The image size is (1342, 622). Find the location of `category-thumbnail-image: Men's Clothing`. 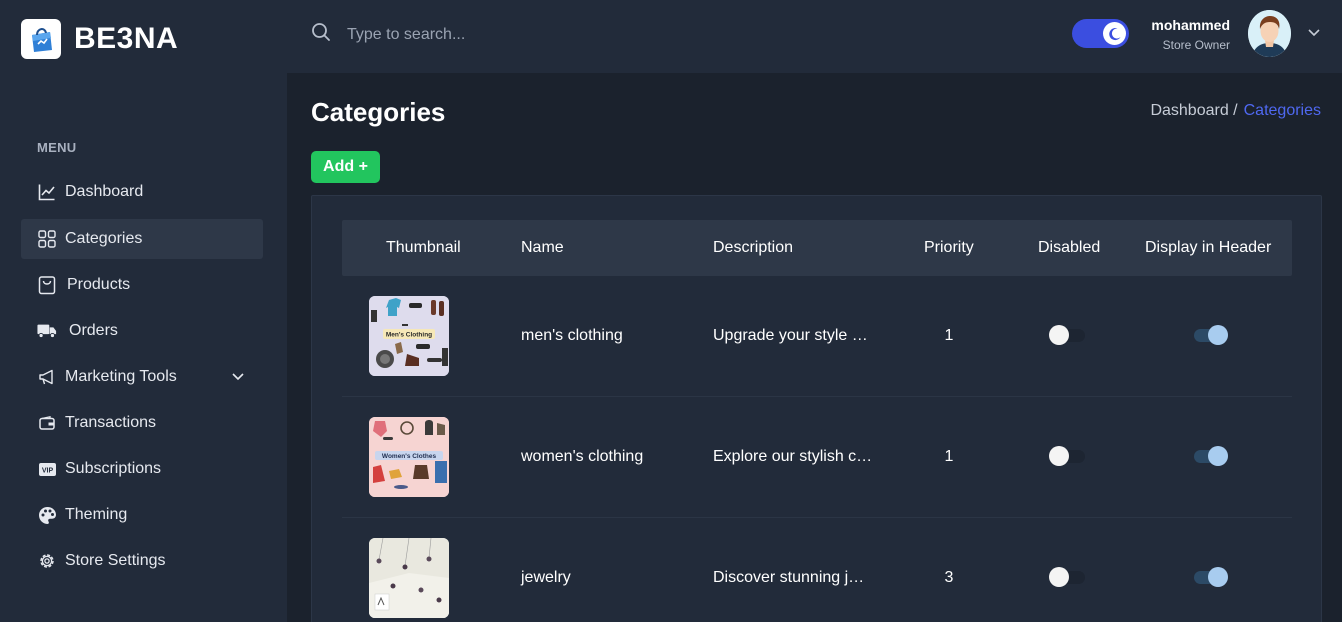

category-thumbnail-image: Men's Clothing is located at coordinates (409, 336).